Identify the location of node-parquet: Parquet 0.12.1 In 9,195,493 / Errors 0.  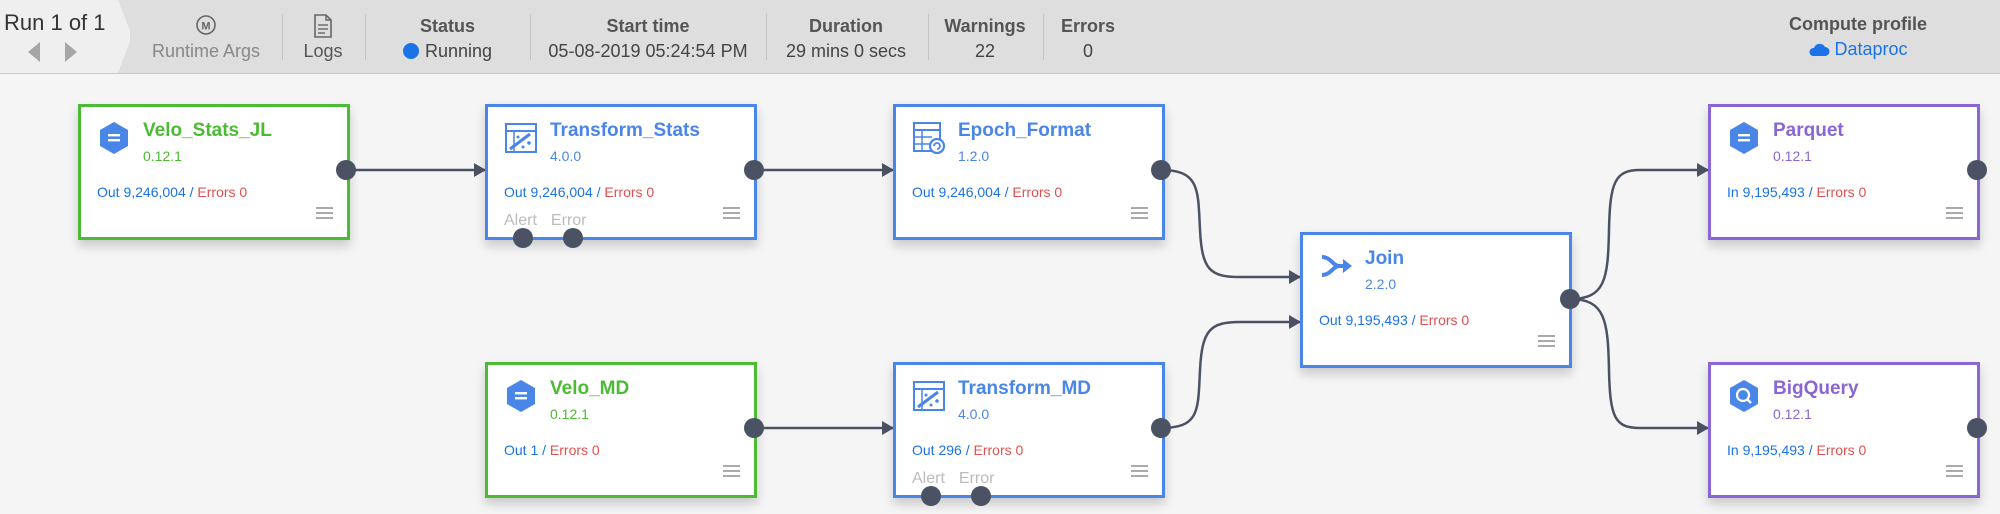
(1844, 172).